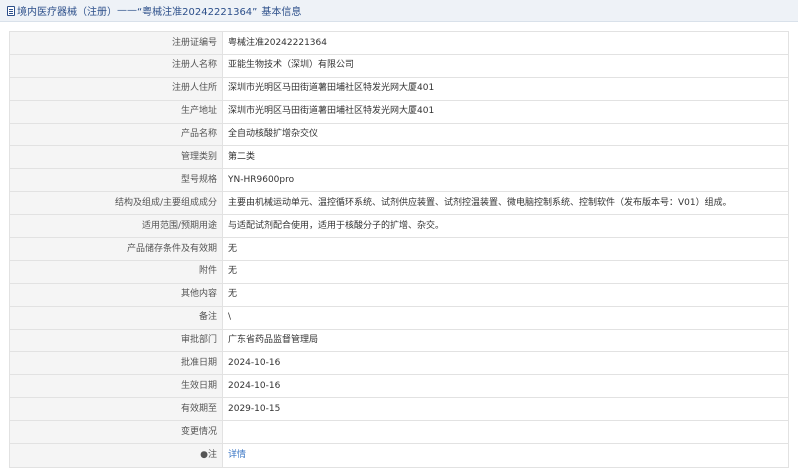 The width and height of the screenshot is (798, 475). I want to click on row-value-production-address: 深圳市光明区马田街道薯田埔社区特发光网大厦401, so click(505, 111).